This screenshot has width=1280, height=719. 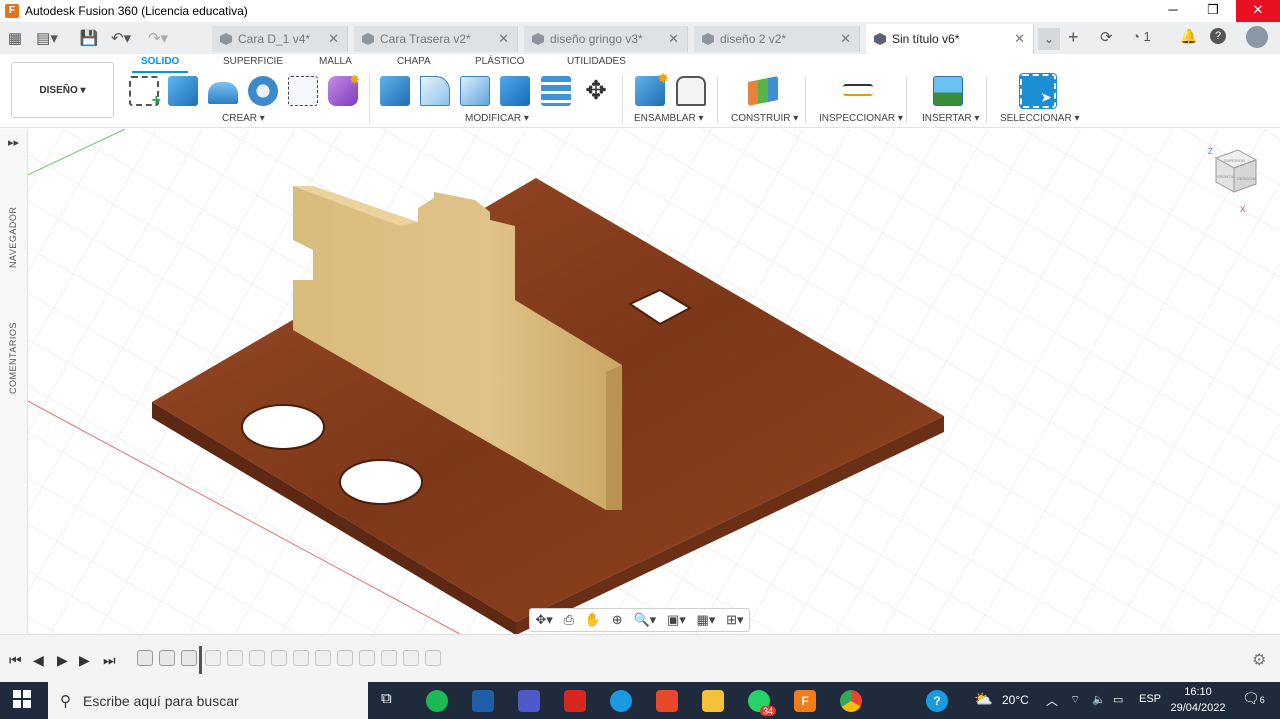 What do you see at coordinates (1234, 180) in the screenshot?
I see `viewcube: Z X SUPERIOR FRONTAL DERECHA` at bounding box center [1234, 180].